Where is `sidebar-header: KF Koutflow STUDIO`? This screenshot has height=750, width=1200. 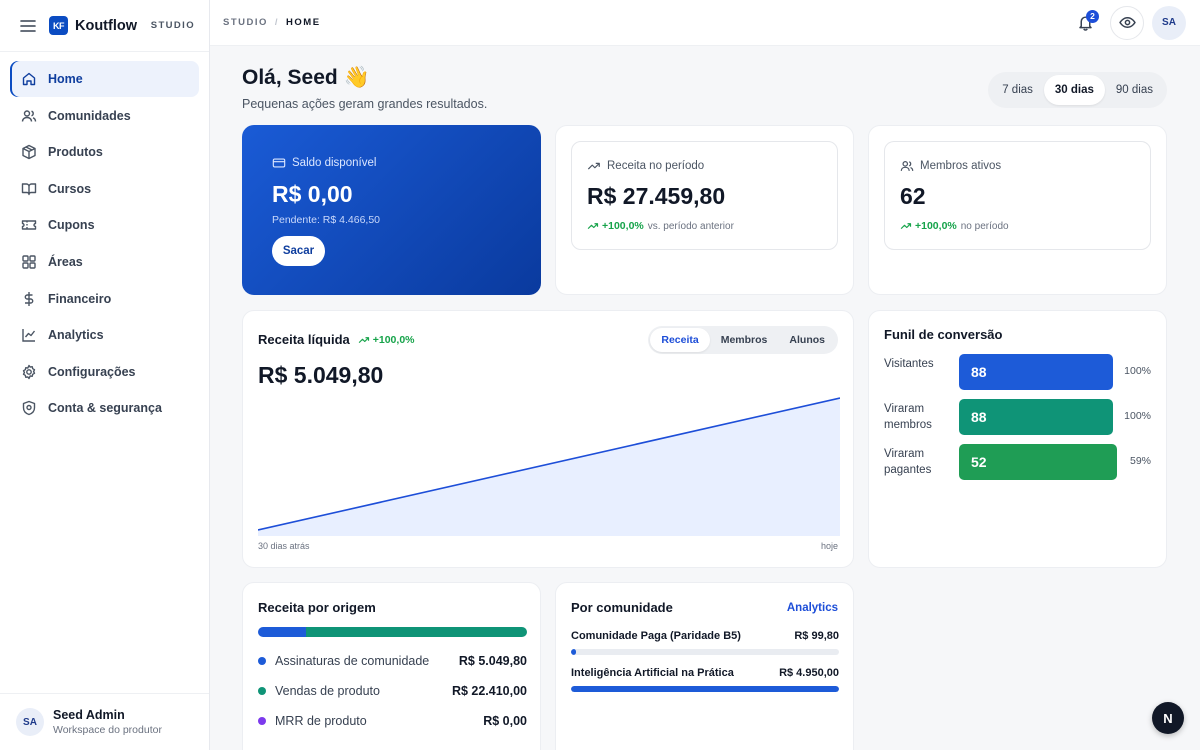
sidebar-header: KF Koutflow STUDIO is located at coordinates (104, 26).